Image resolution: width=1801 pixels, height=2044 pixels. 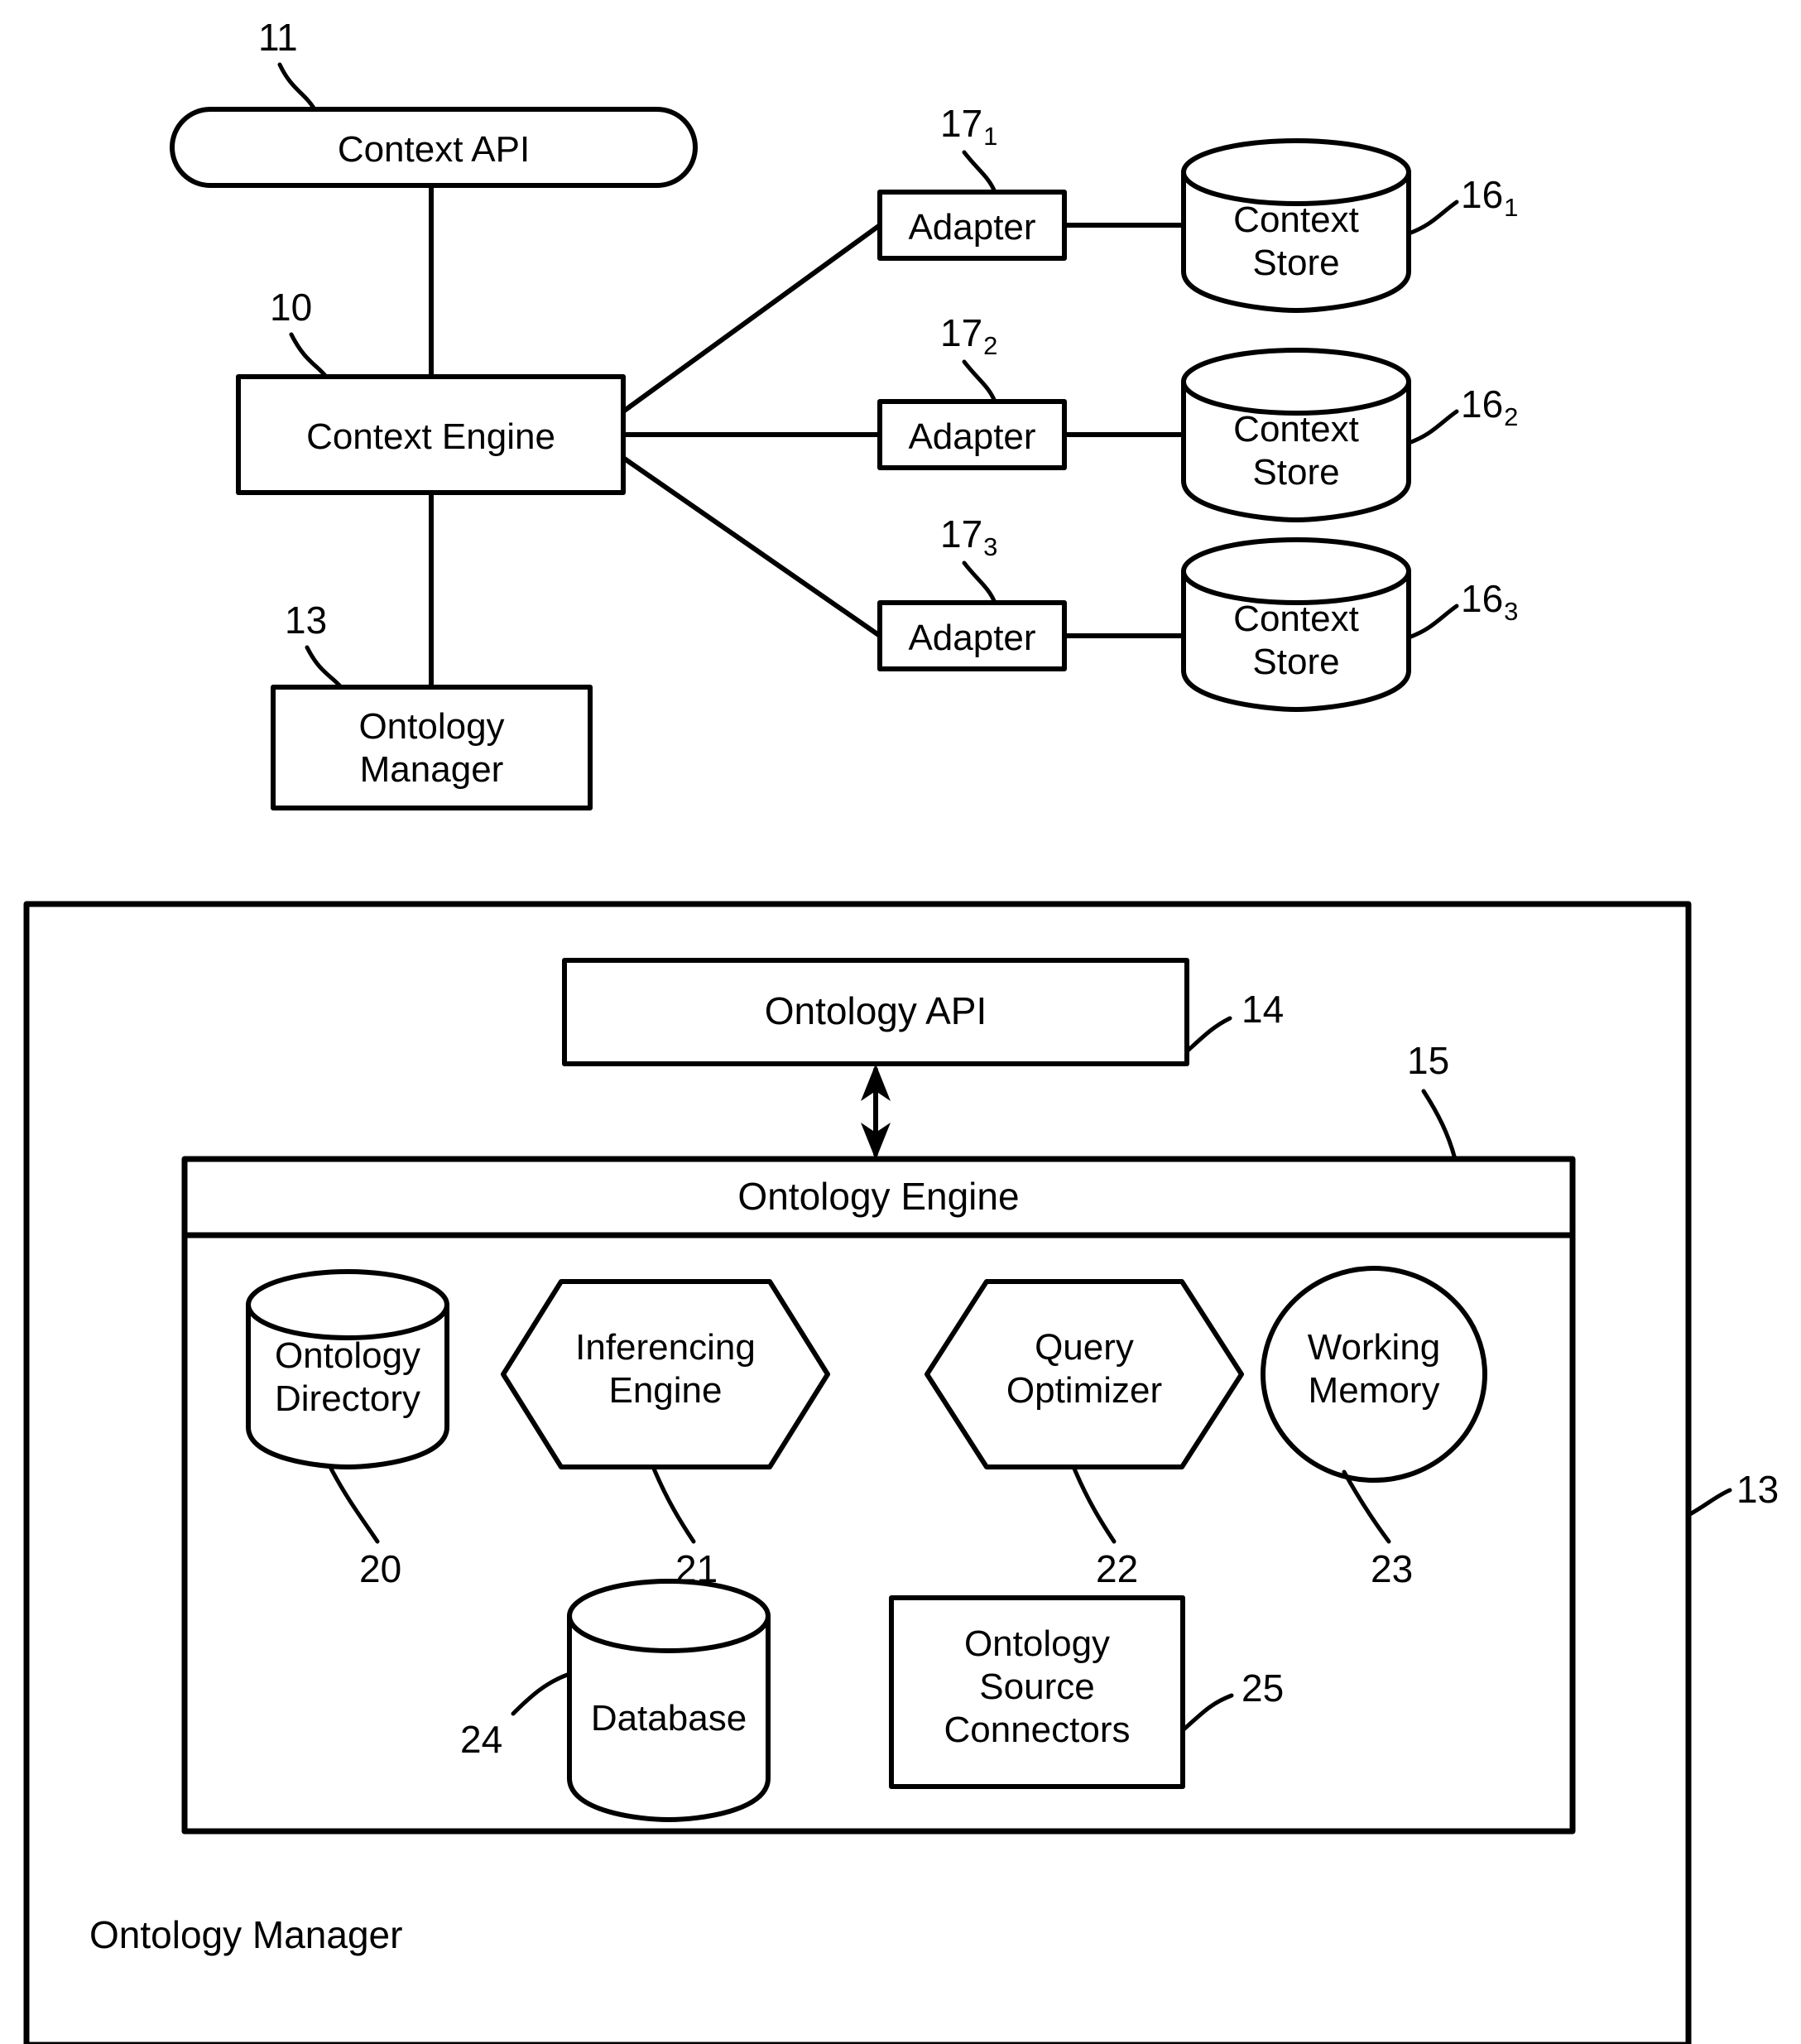 What do you see at coordinates (1296, 640) in the screenshot?
I see `context-store-3-label: Context Store` at bounding box center [1296, 640].